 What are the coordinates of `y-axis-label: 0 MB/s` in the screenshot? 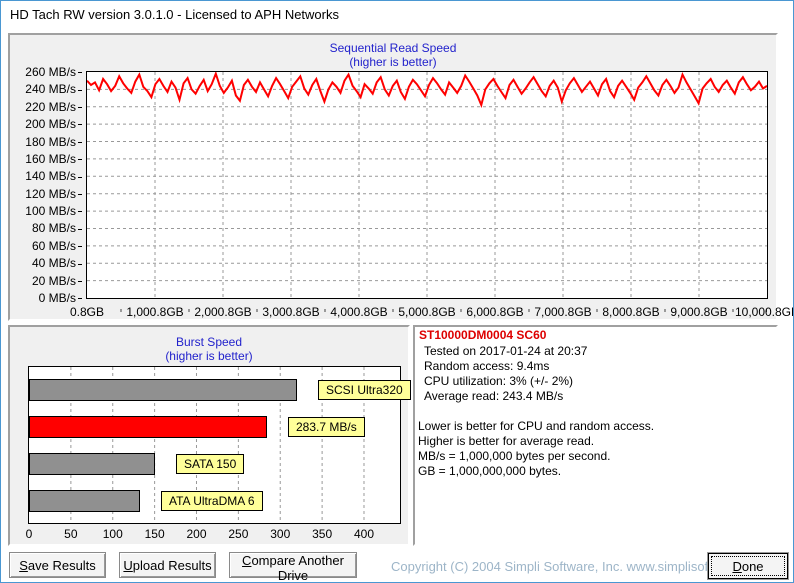 It's located at (46, 298).